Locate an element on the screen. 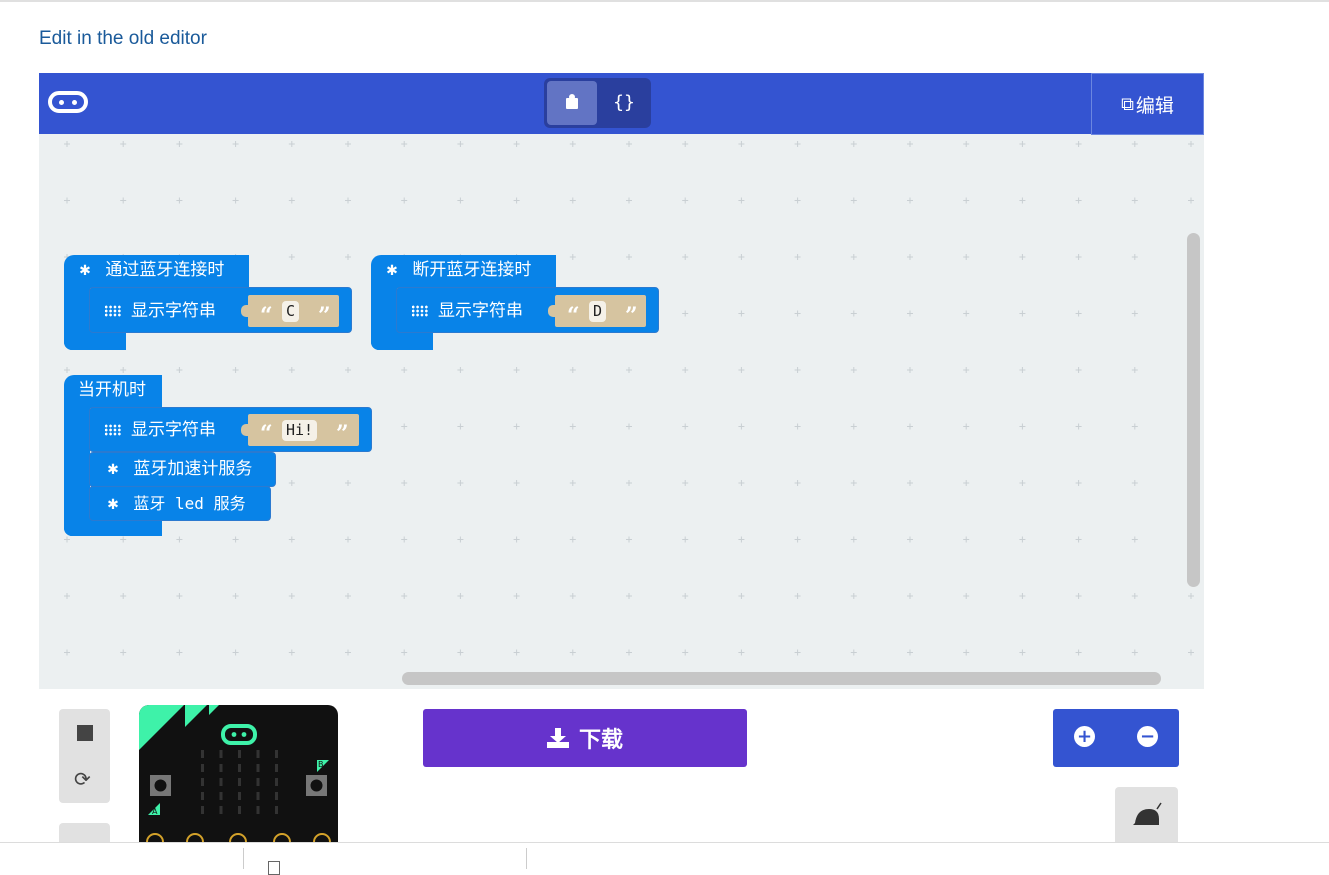  download-button: 下载 is located at coordinates (585, 738).